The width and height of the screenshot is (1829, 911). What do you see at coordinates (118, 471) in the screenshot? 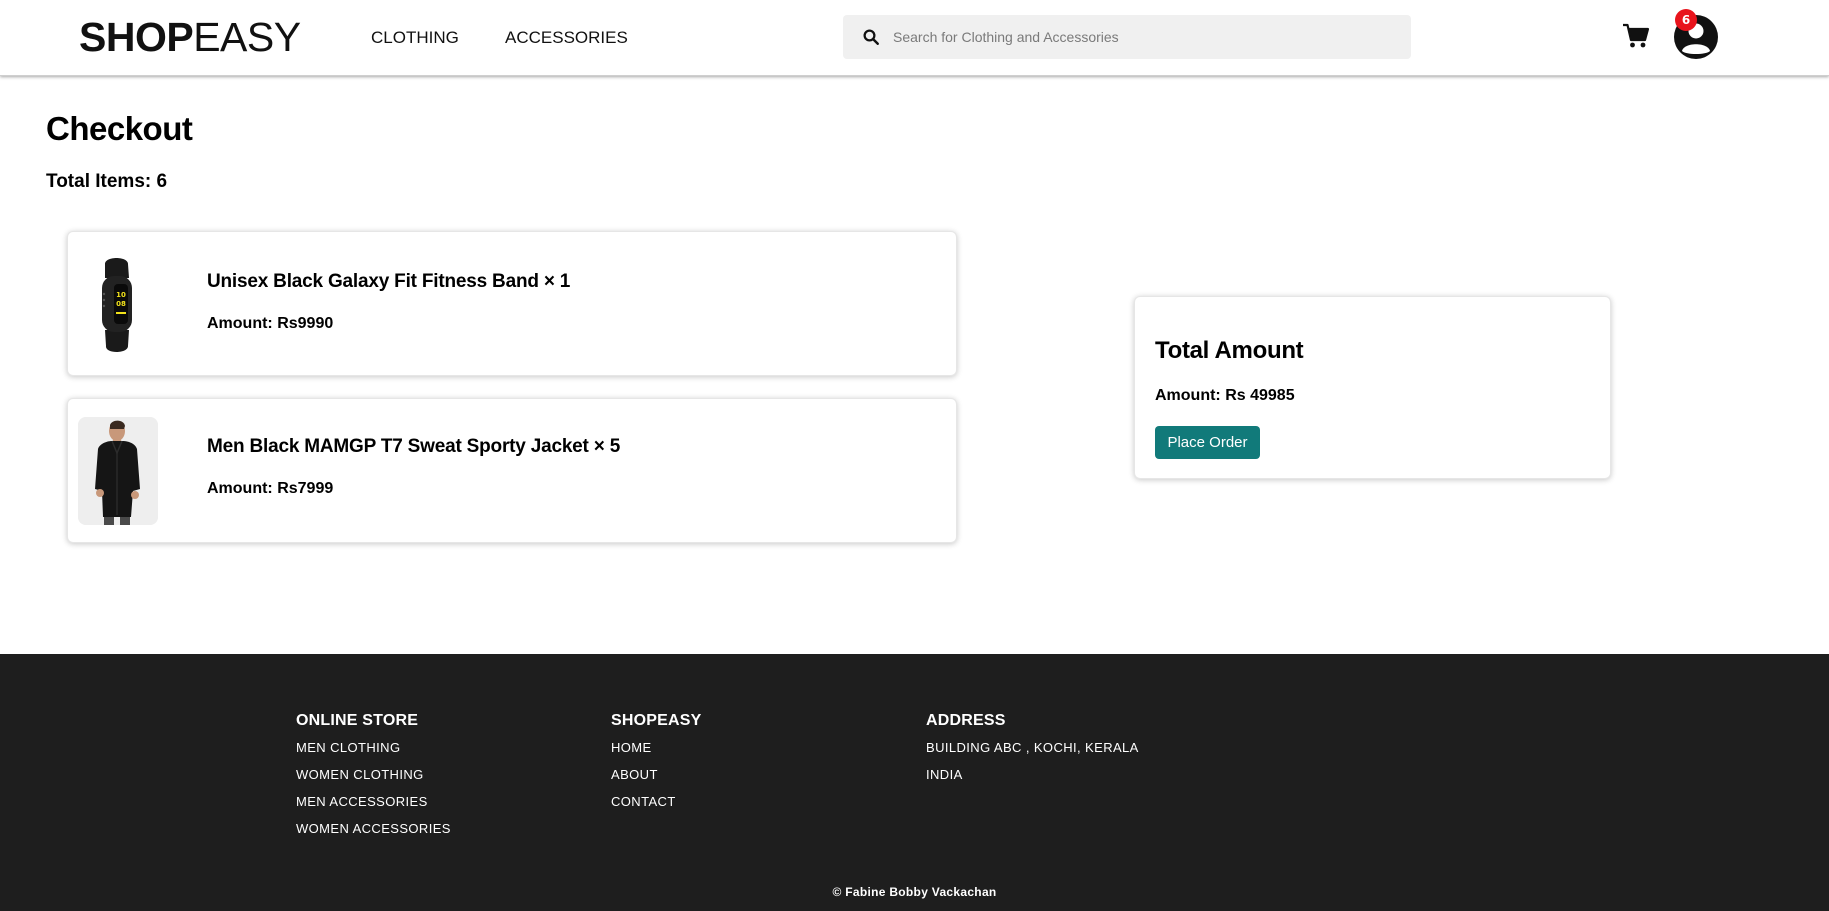
I see `jacket-image` at bounding box center [118, 471].